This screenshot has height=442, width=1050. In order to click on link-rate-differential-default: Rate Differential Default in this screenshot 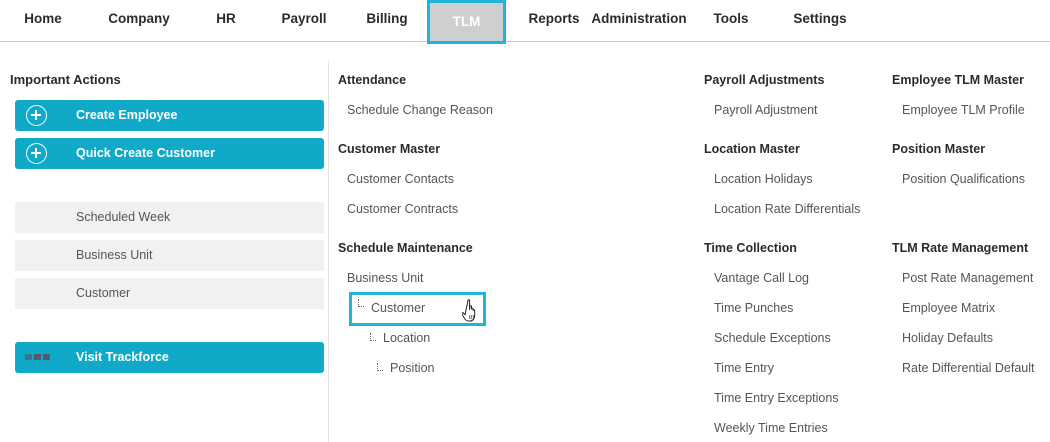, I will do `click(968, 368)`.